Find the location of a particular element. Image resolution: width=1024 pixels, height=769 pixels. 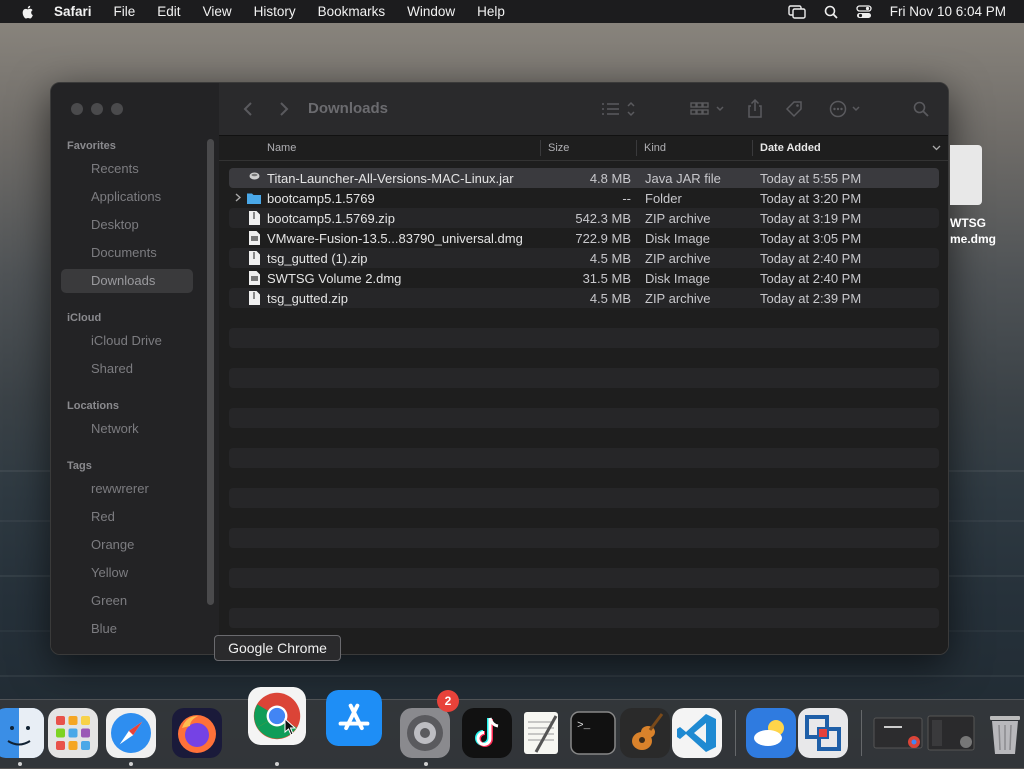

vscode-icon is located at coordinates (697, 733).